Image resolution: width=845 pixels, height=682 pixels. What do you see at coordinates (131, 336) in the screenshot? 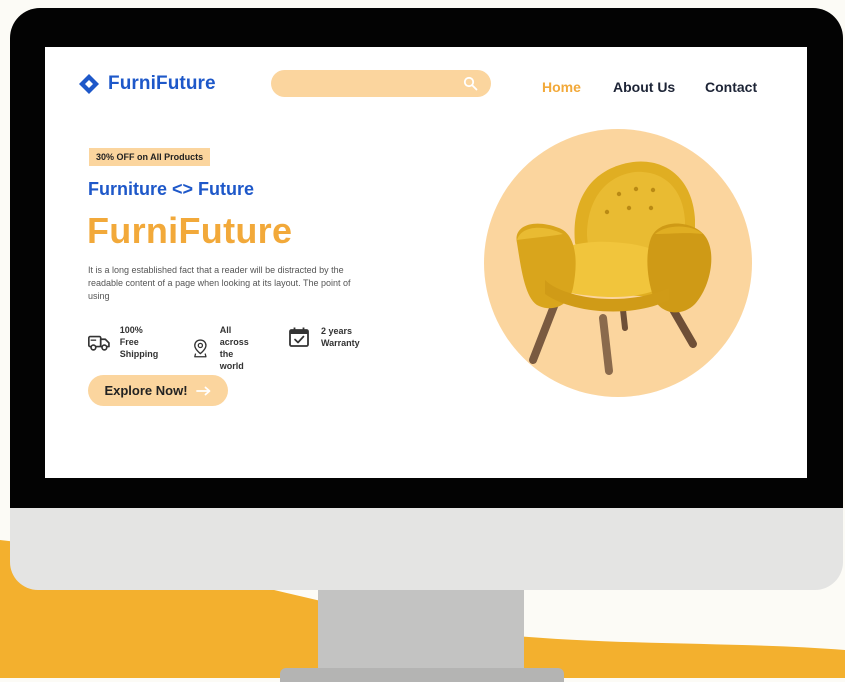
I see `feature-shipping-line1: 100% Free` at bounding box center [131, 336].